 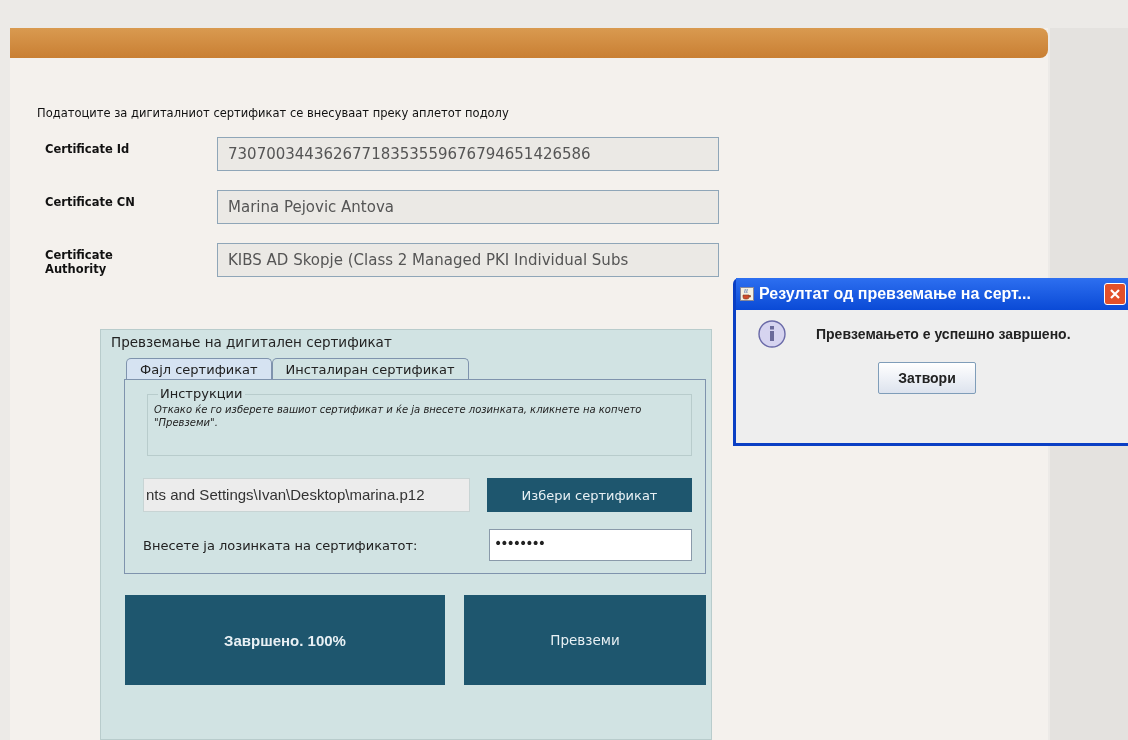 What do you see at coordinates (280, 545) in the screenshot?
I see `password-label: Внесете ја лозинката на сертификатот:` at bounding box center [280, 545].